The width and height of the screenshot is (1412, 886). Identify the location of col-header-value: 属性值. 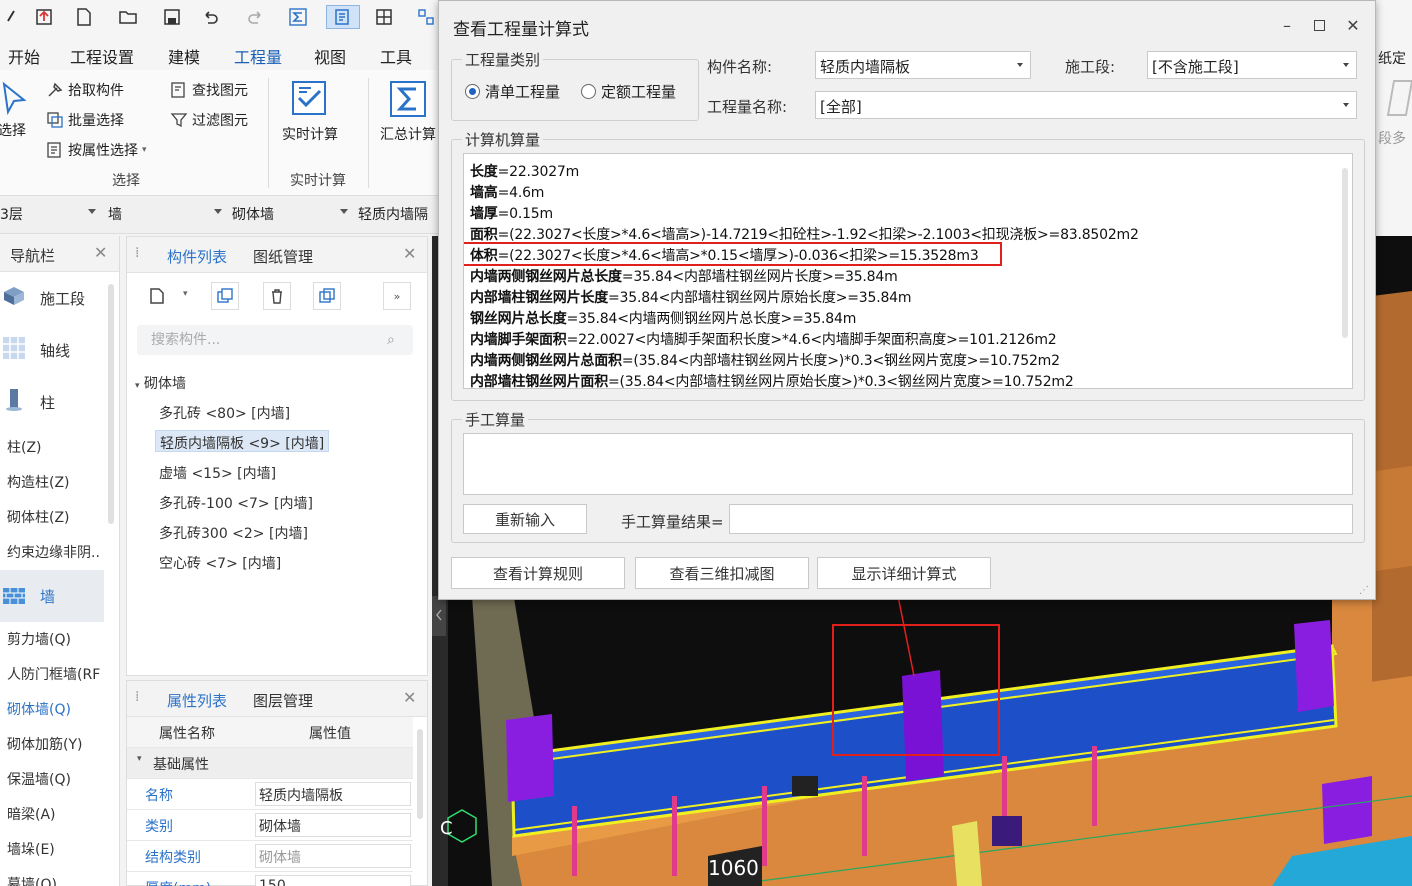
(330, 734).